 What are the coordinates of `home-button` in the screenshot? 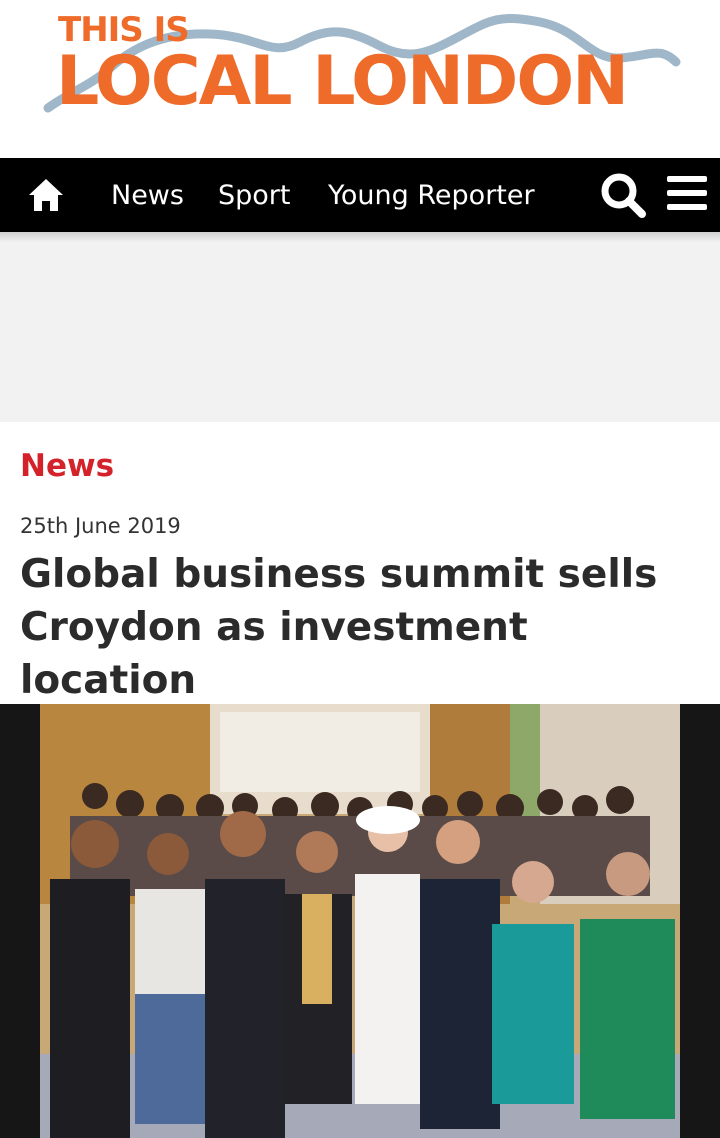 It's located at (46, 195).